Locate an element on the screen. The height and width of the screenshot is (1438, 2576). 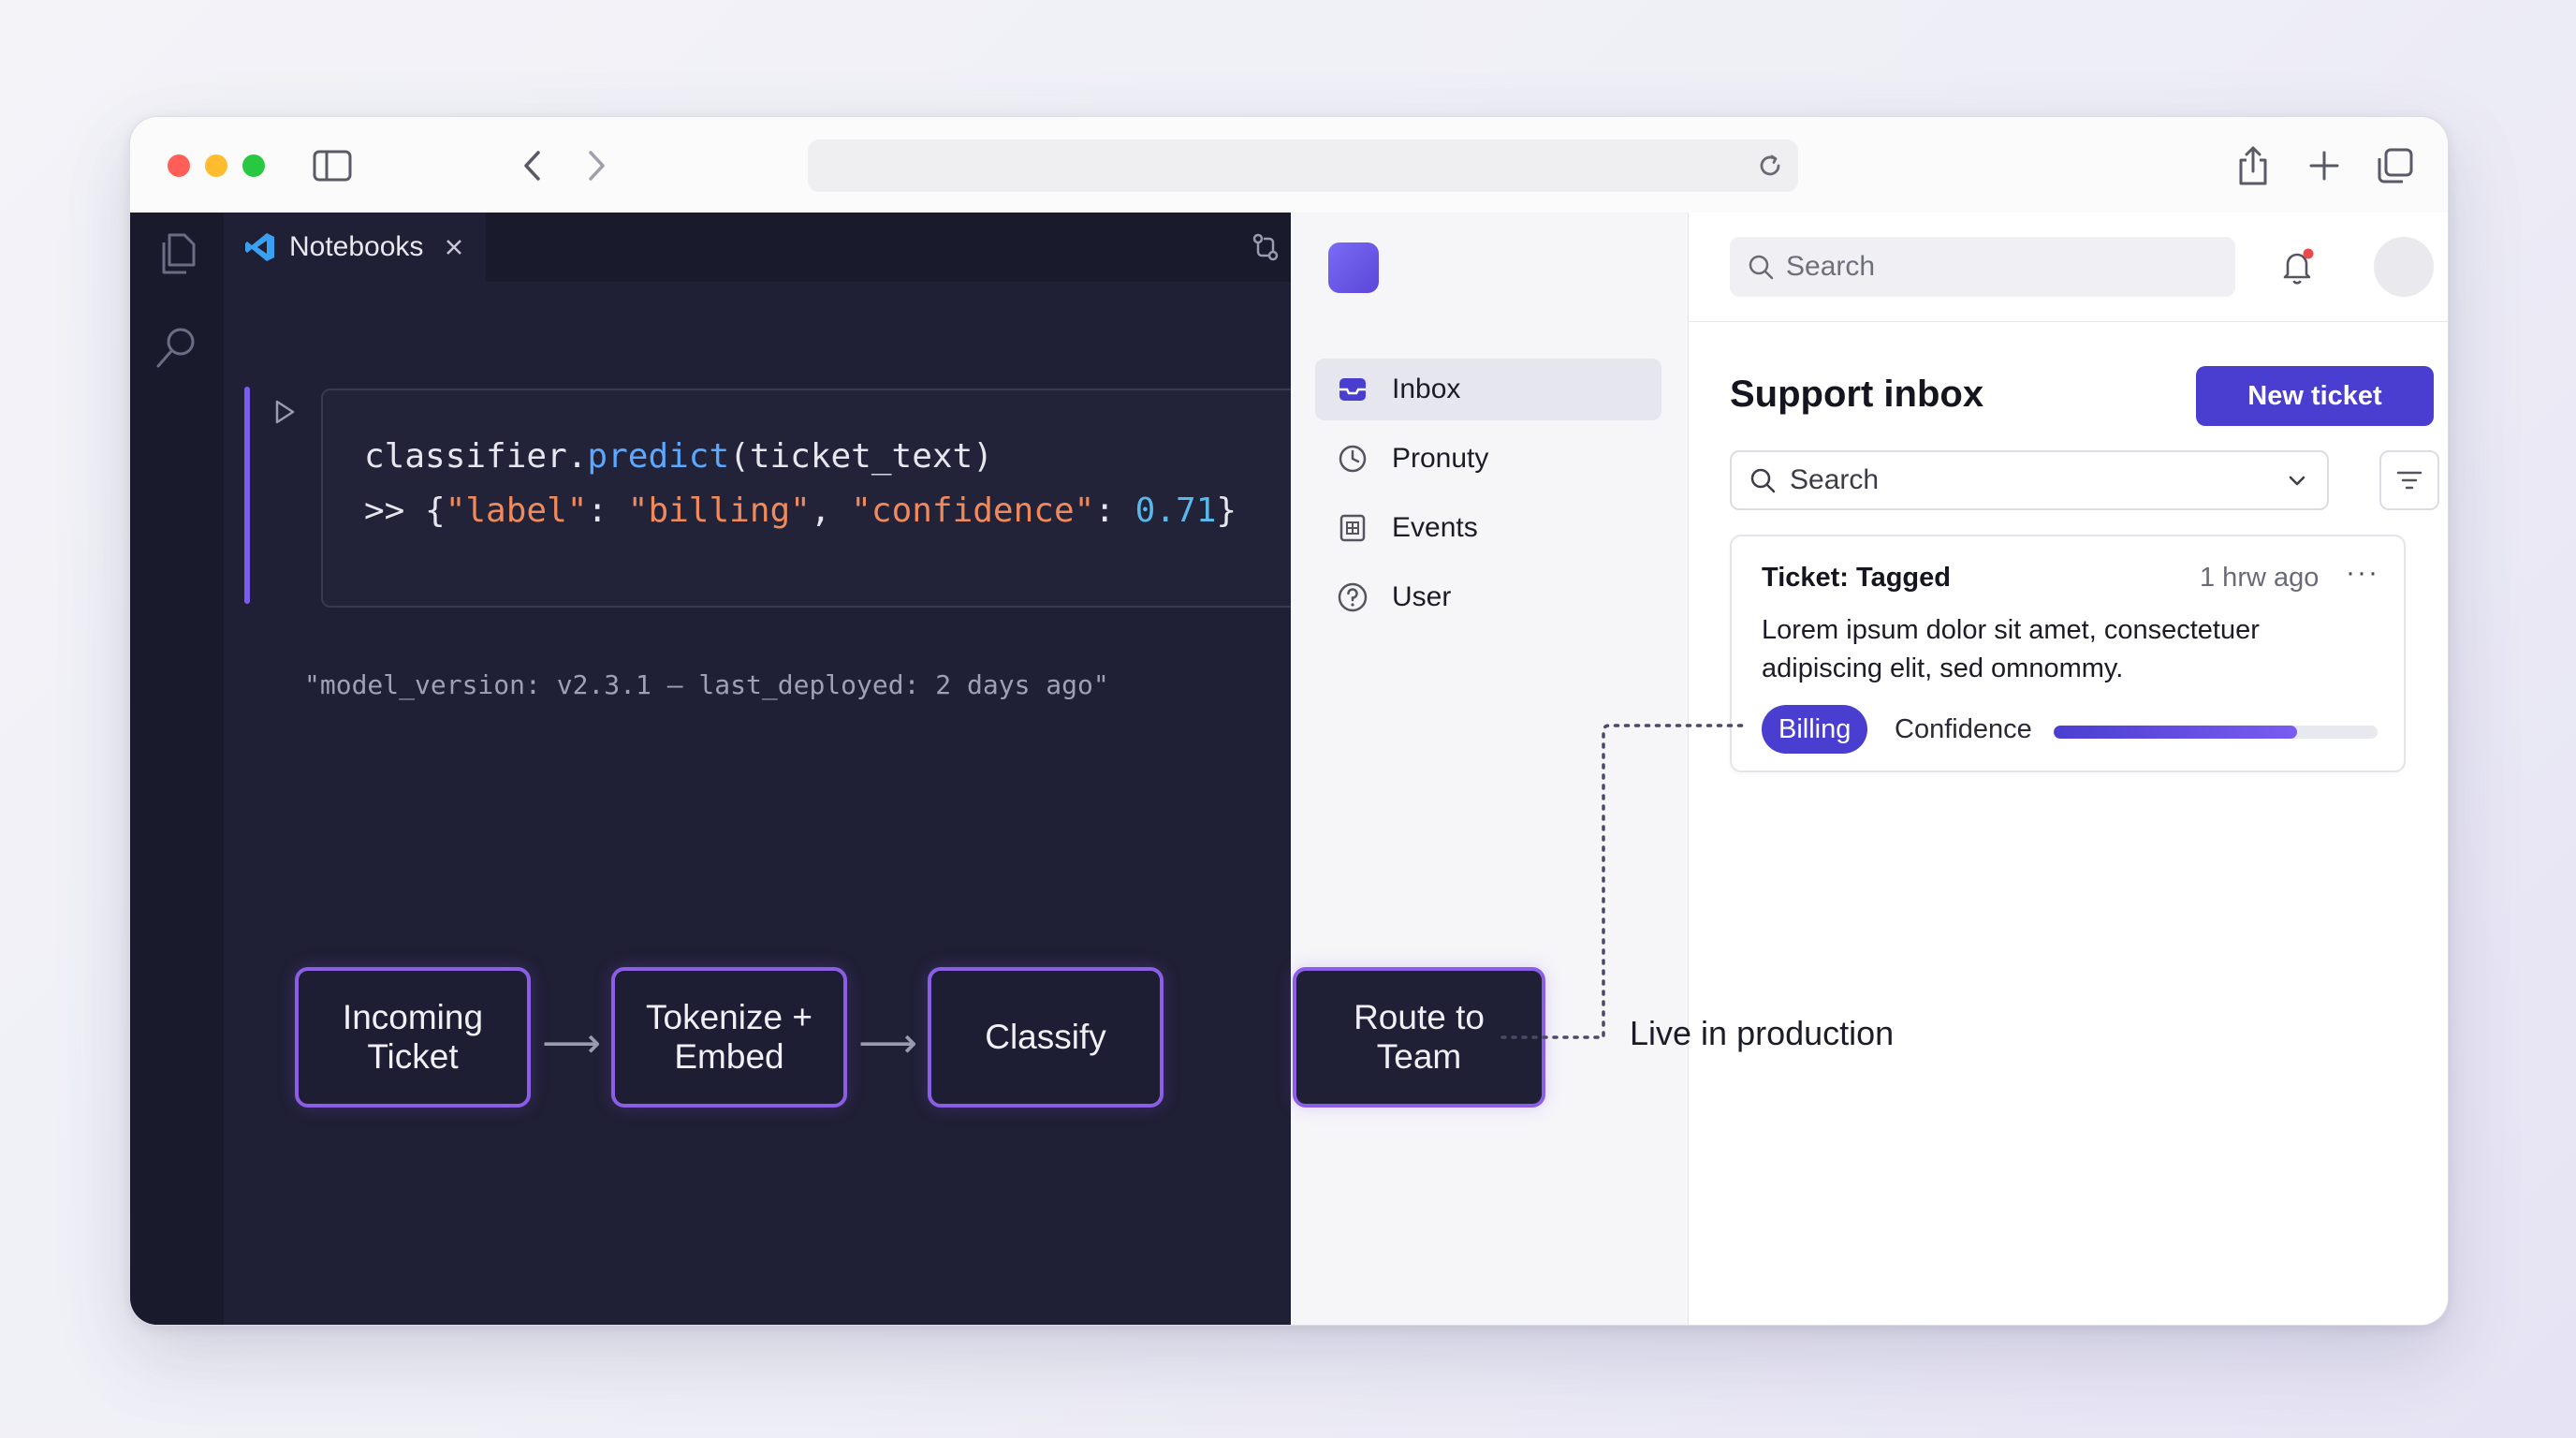
connector-line is located at coordinates (1624, 881).